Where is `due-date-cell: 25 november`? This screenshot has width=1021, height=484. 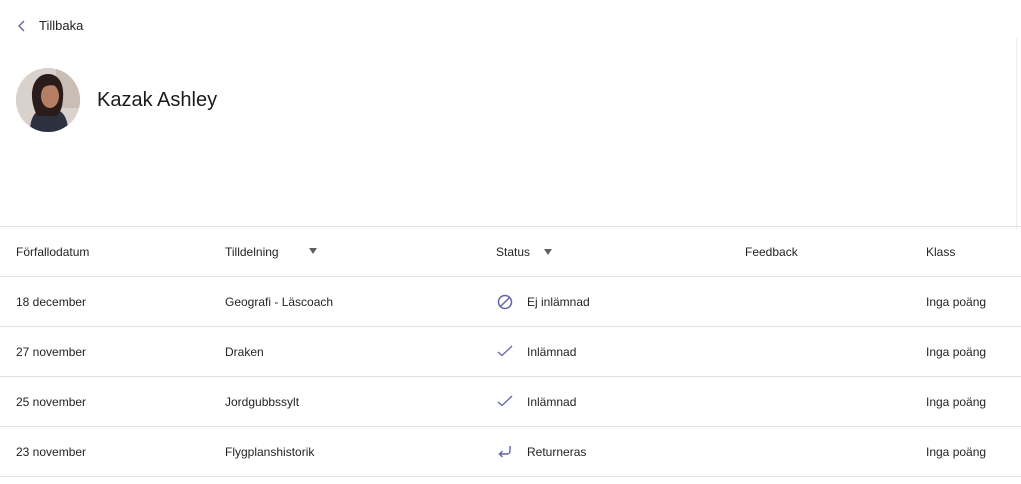
due-date-cell: 25 november is located at coordinates (51, 401).